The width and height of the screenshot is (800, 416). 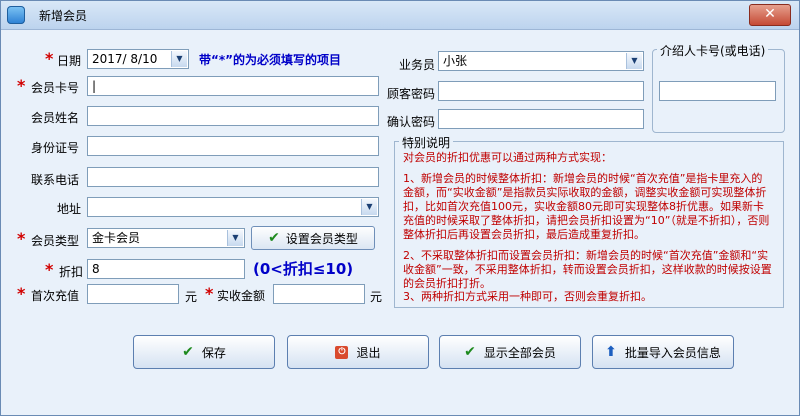 What do you see at coordinates (672, 352) in the screenshot?
I see `batch-import-label: 批量导入会员信息` at bounding box center [672, 352].